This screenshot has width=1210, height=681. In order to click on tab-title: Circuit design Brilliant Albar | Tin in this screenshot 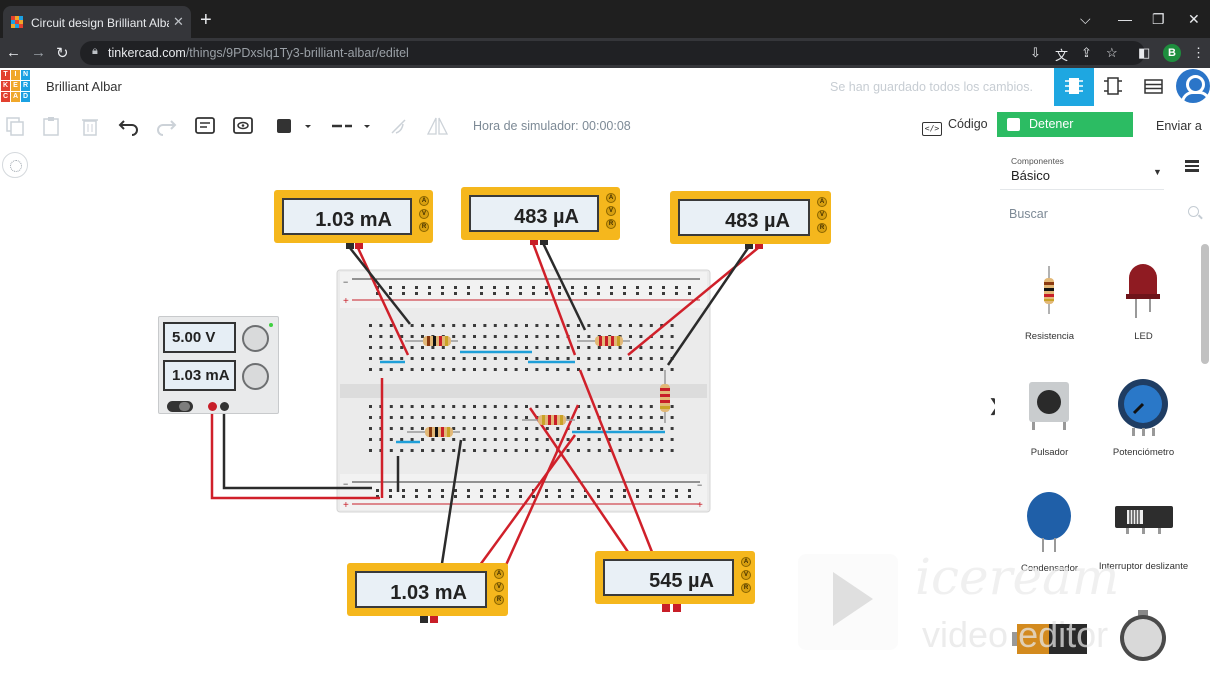, I will do `click(100, 23)`.